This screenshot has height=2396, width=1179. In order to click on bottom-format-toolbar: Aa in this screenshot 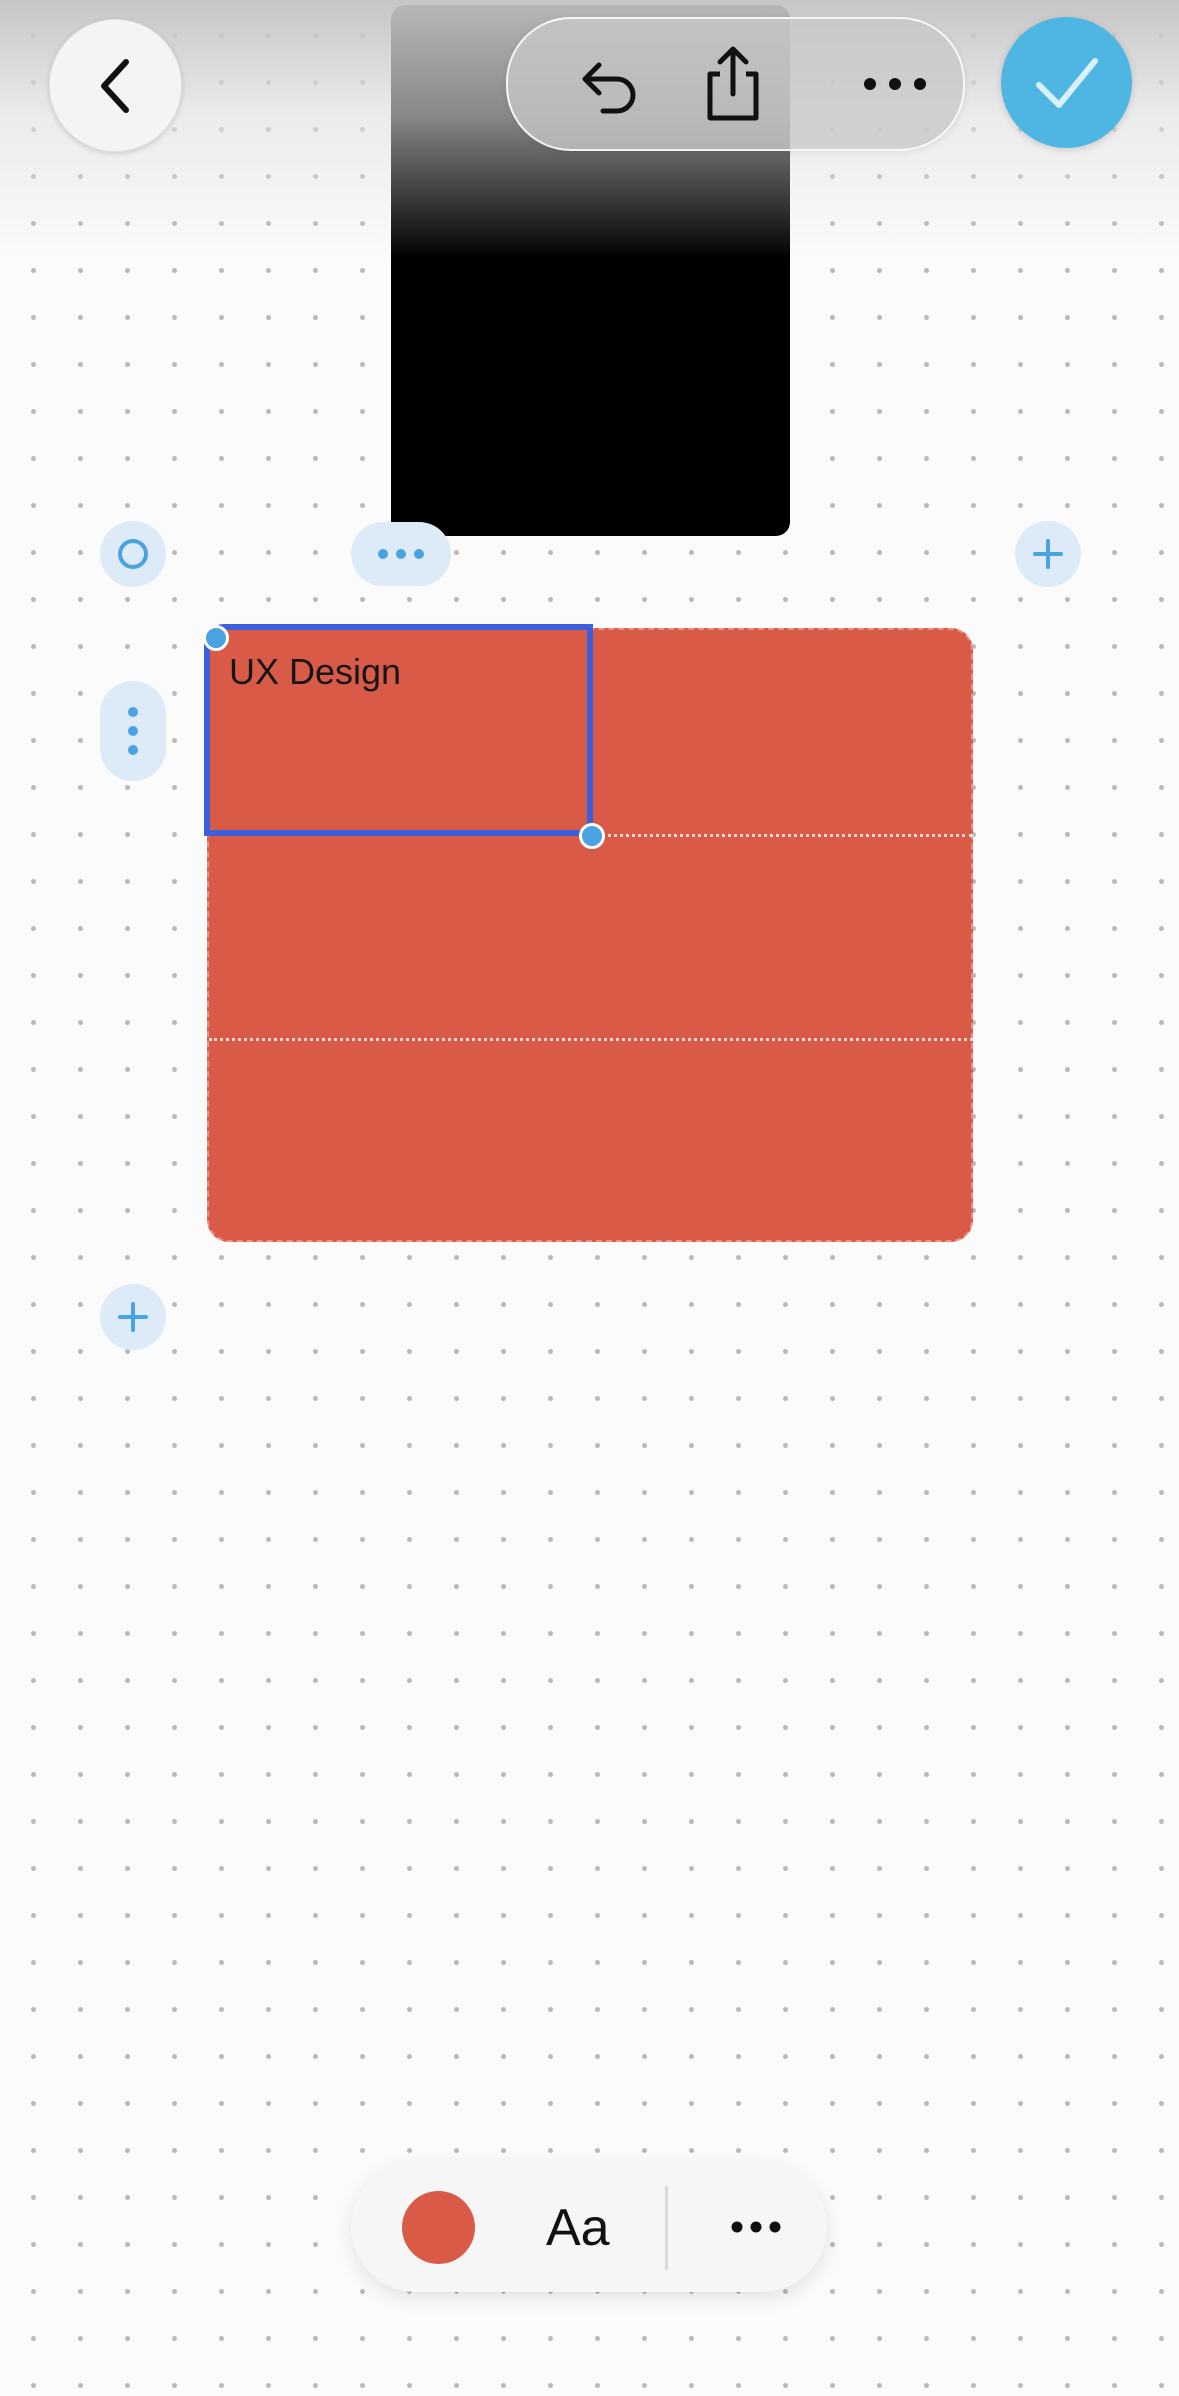, I will do `click(589, 2227)`.